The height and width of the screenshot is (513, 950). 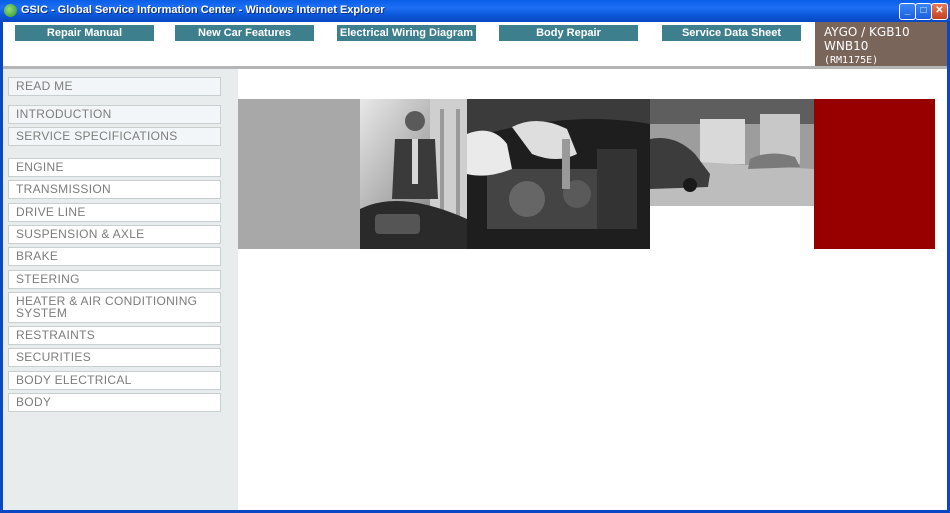 I want to click on manual-code: (RM1175E), so click(x=851, y=60).